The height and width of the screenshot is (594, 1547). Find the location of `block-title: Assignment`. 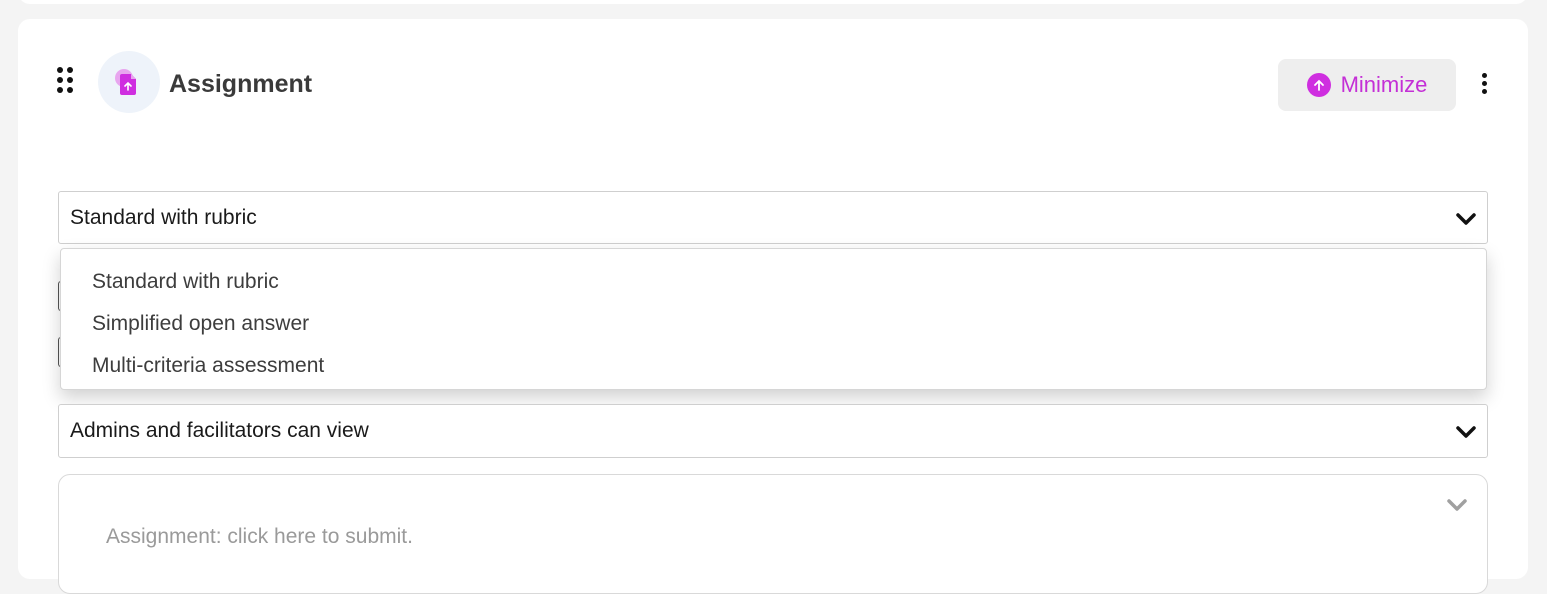

block-title: Assignment is located at coordinates (241, 84).